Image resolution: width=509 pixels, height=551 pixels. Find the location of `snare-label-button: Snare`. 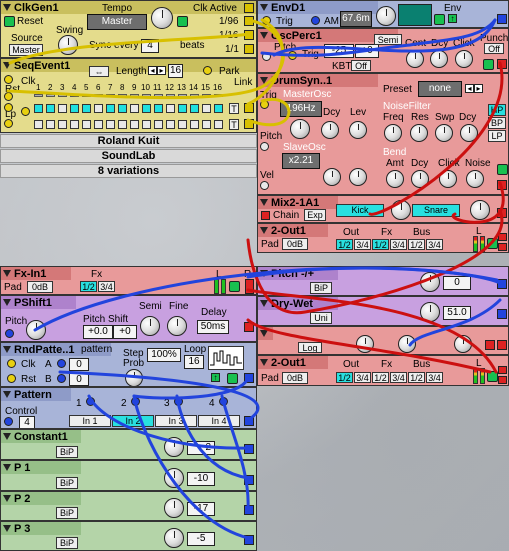

snare-label-button: Snare is located at coordinates (436, 210).